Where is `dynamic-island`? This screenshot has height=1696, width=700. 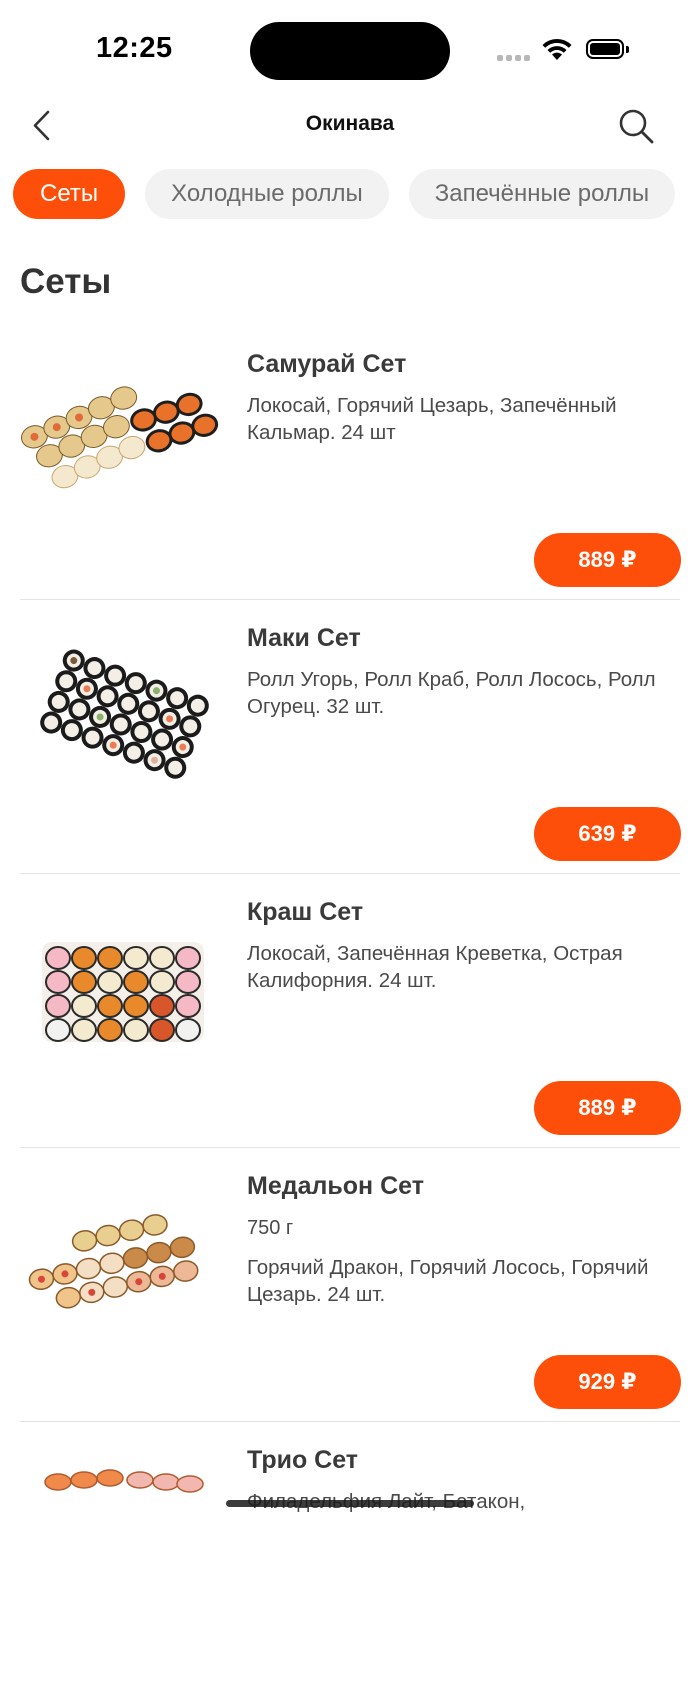
dynamic-island is located at coordinates (350, 51).